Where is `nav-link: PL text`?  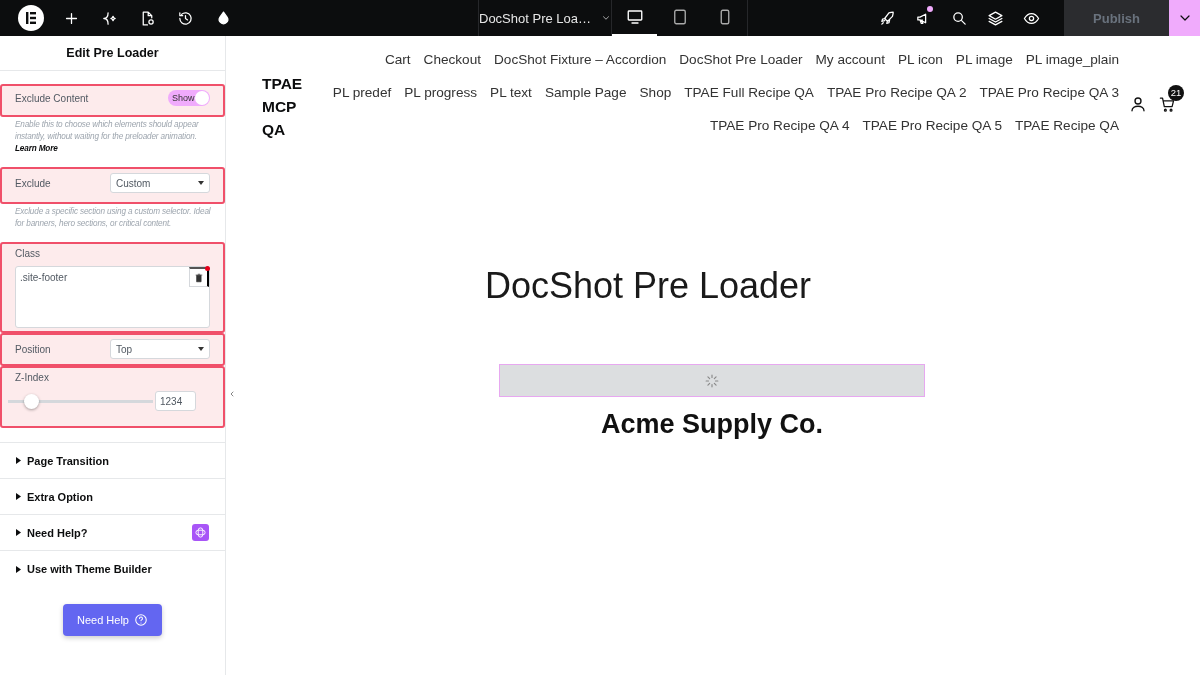
nav-link: PL text is located at coordinates (511, 92).